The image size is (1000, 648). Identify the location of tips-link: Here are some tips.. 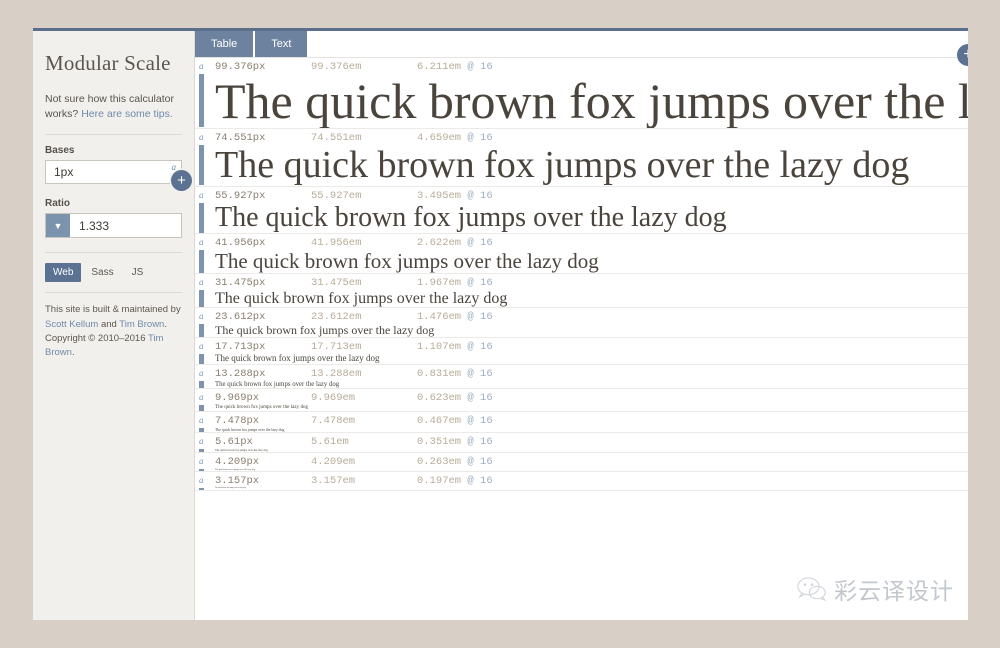
(127, 114).